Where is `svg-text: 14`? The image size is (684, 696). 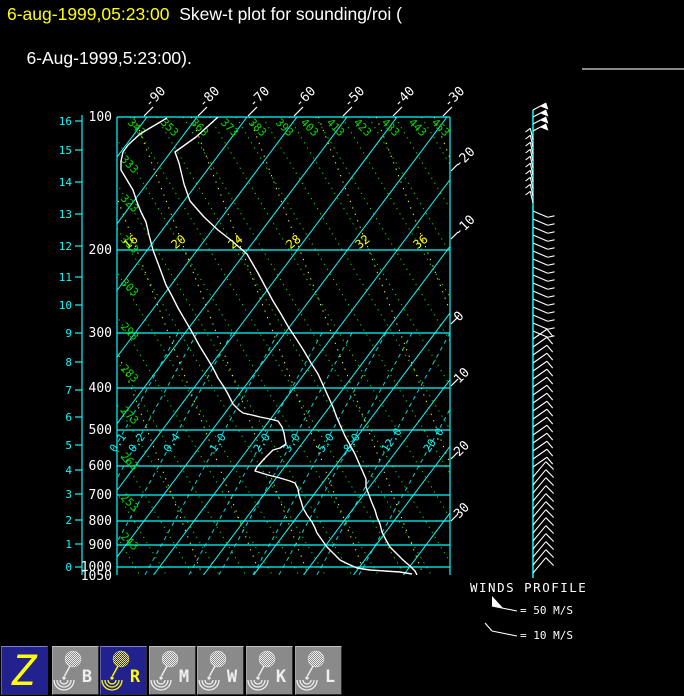
svg-text: 14 is located at coordinates (66, 182).